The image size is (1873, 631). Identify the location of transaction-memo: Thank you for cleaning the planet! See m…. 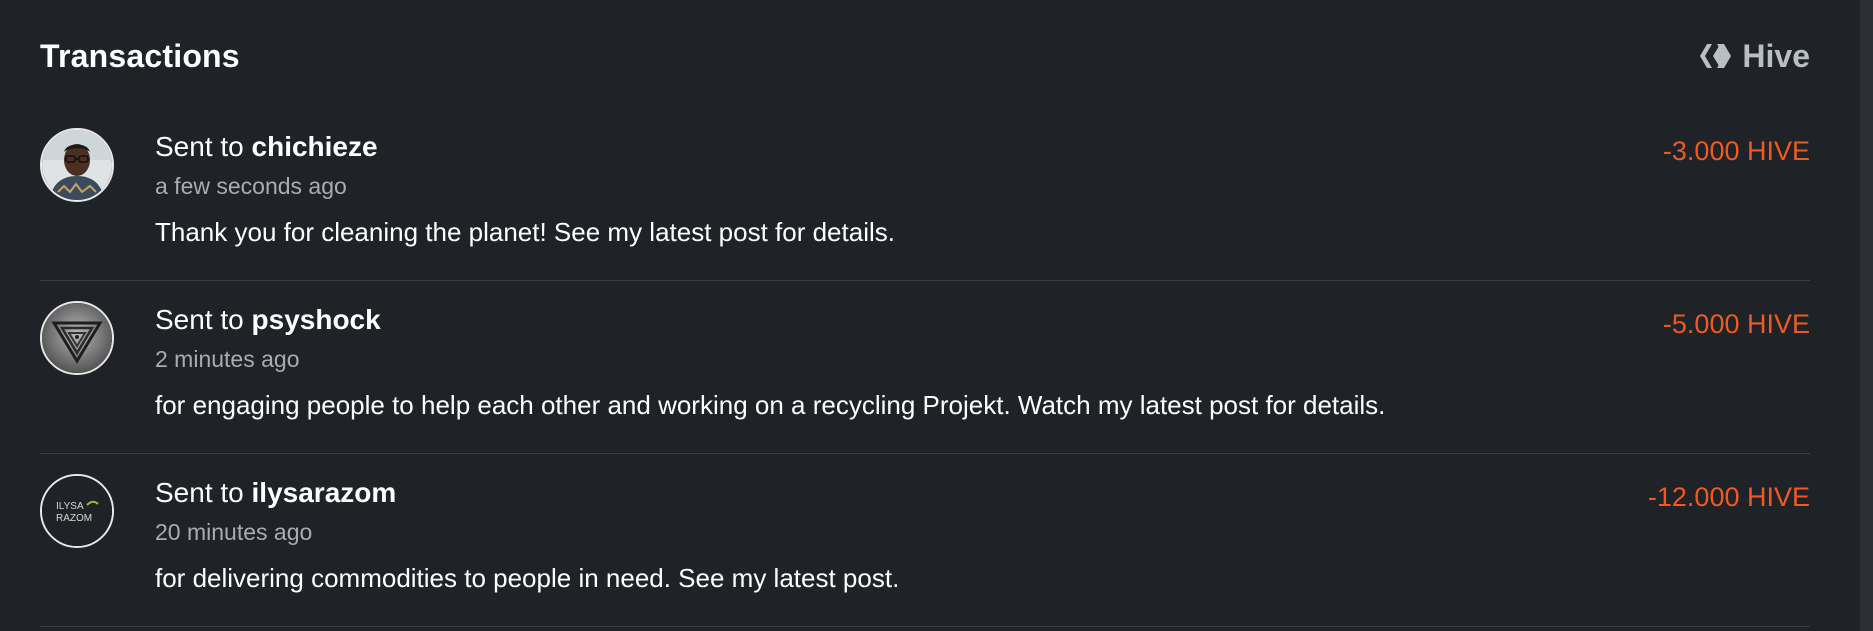
(525, 232).